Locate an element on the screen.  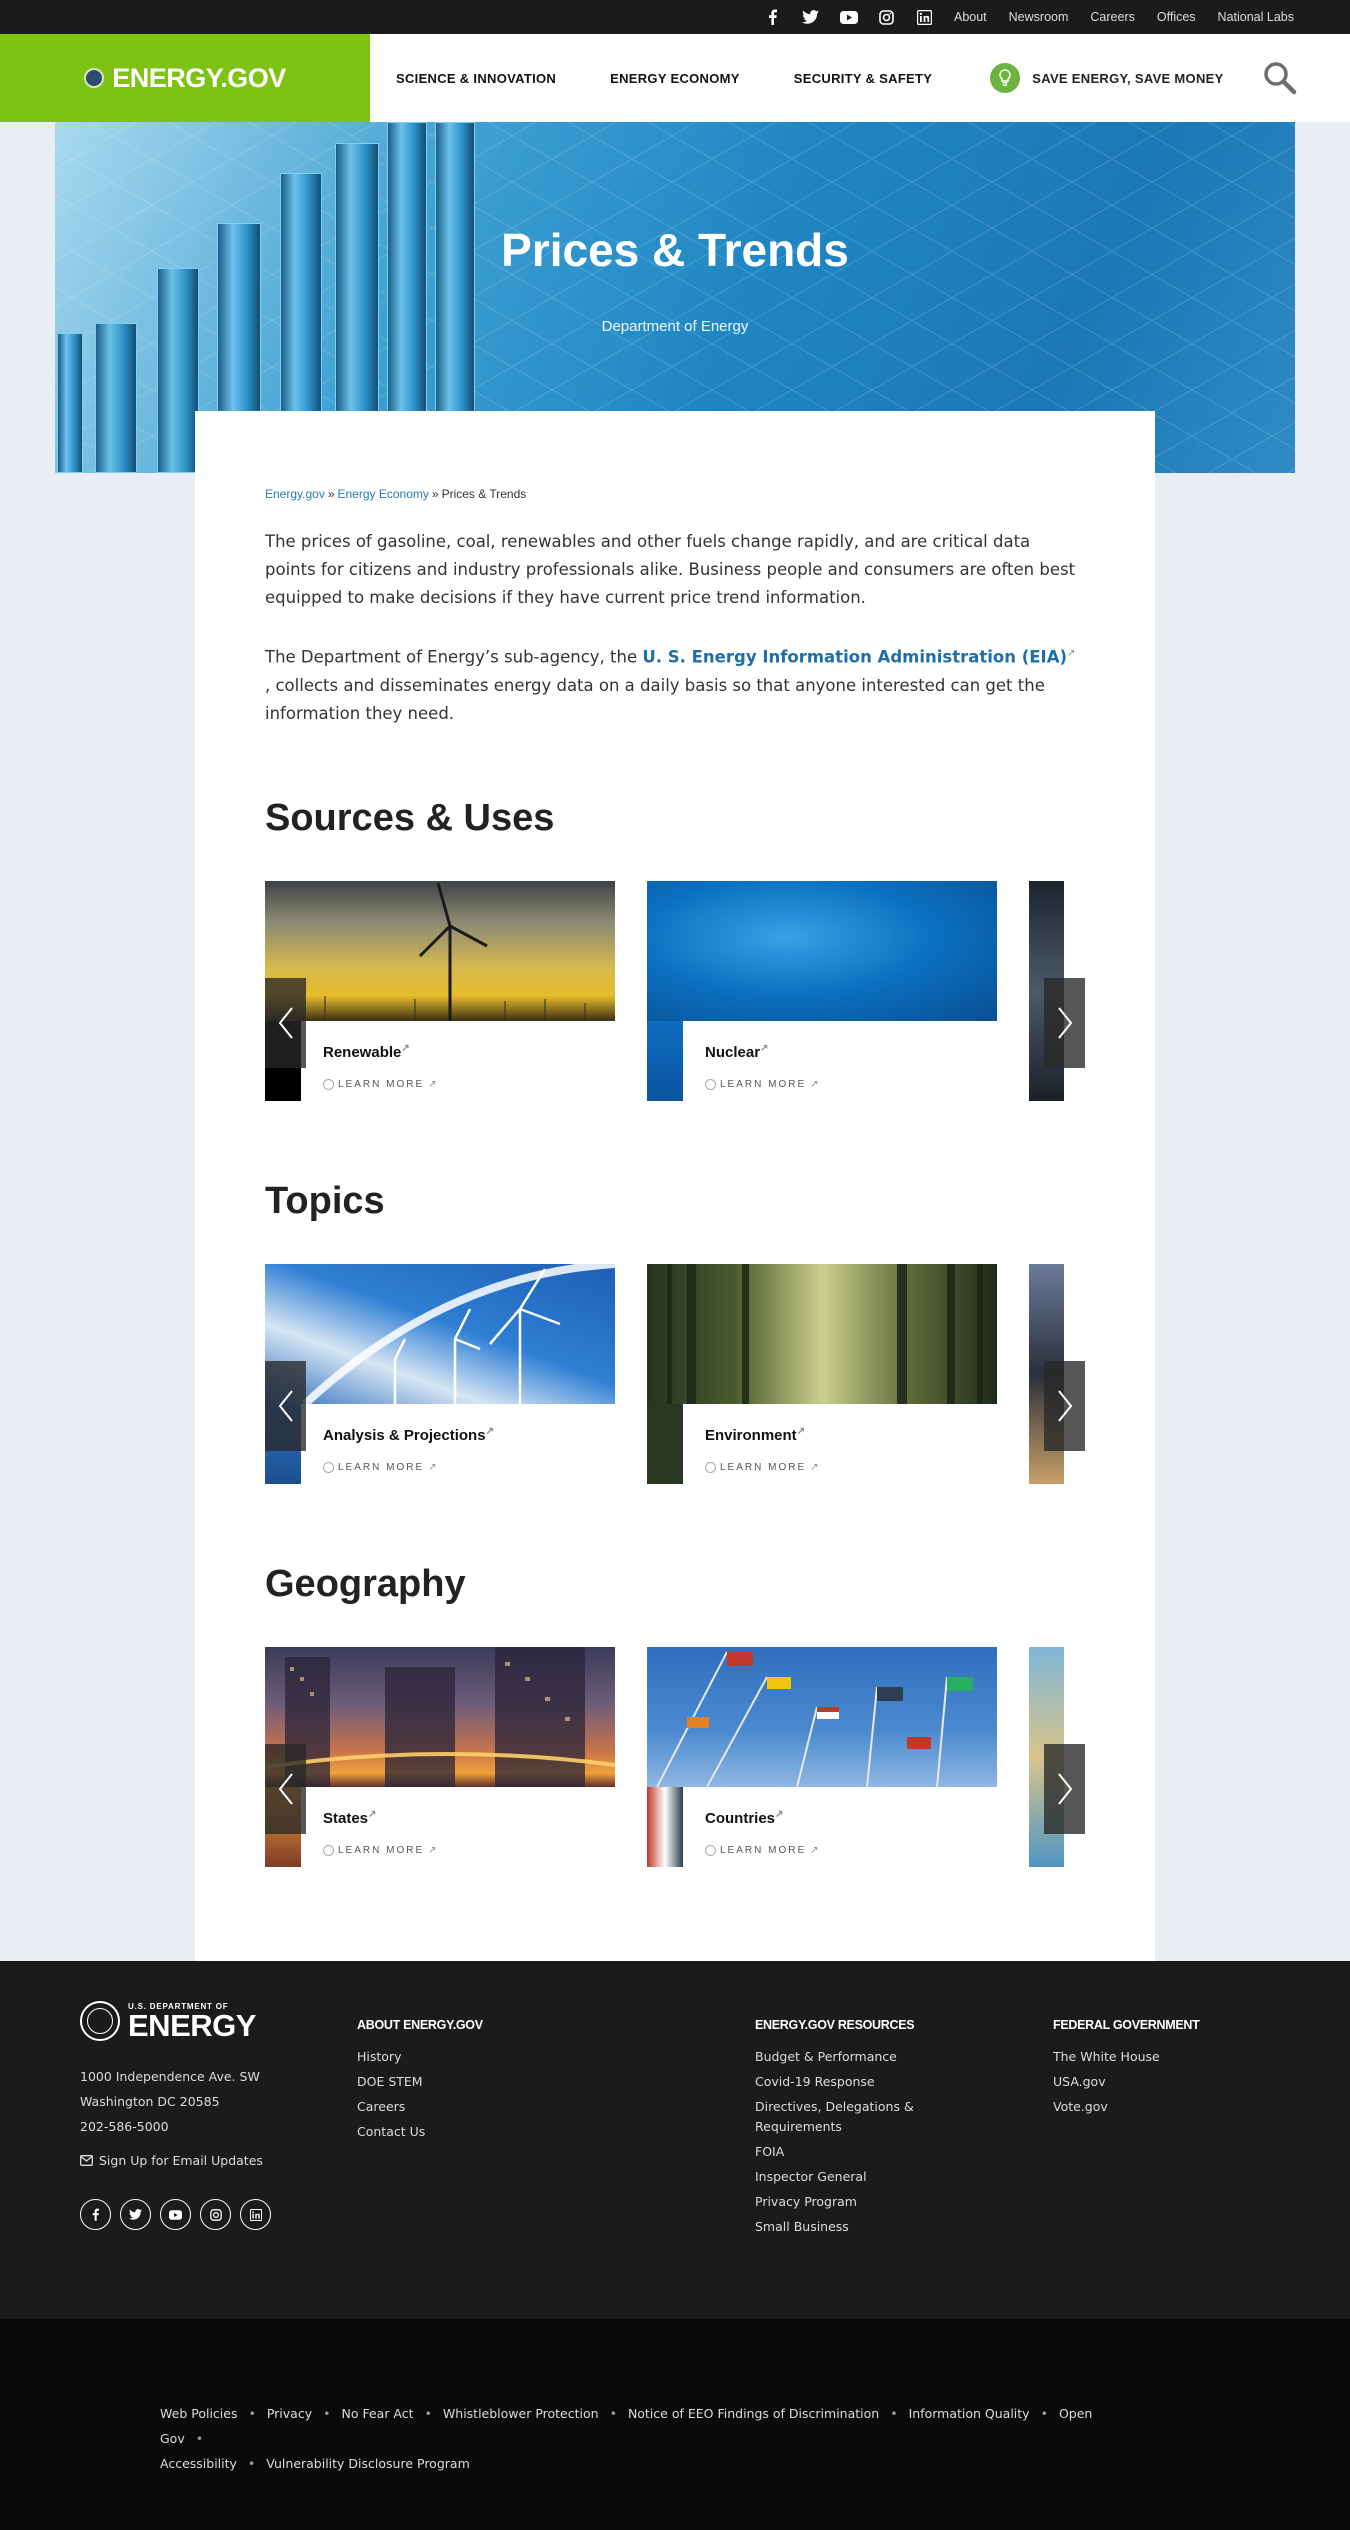
footer-link-foia: FOIA is located at coordinates (845, 2152).